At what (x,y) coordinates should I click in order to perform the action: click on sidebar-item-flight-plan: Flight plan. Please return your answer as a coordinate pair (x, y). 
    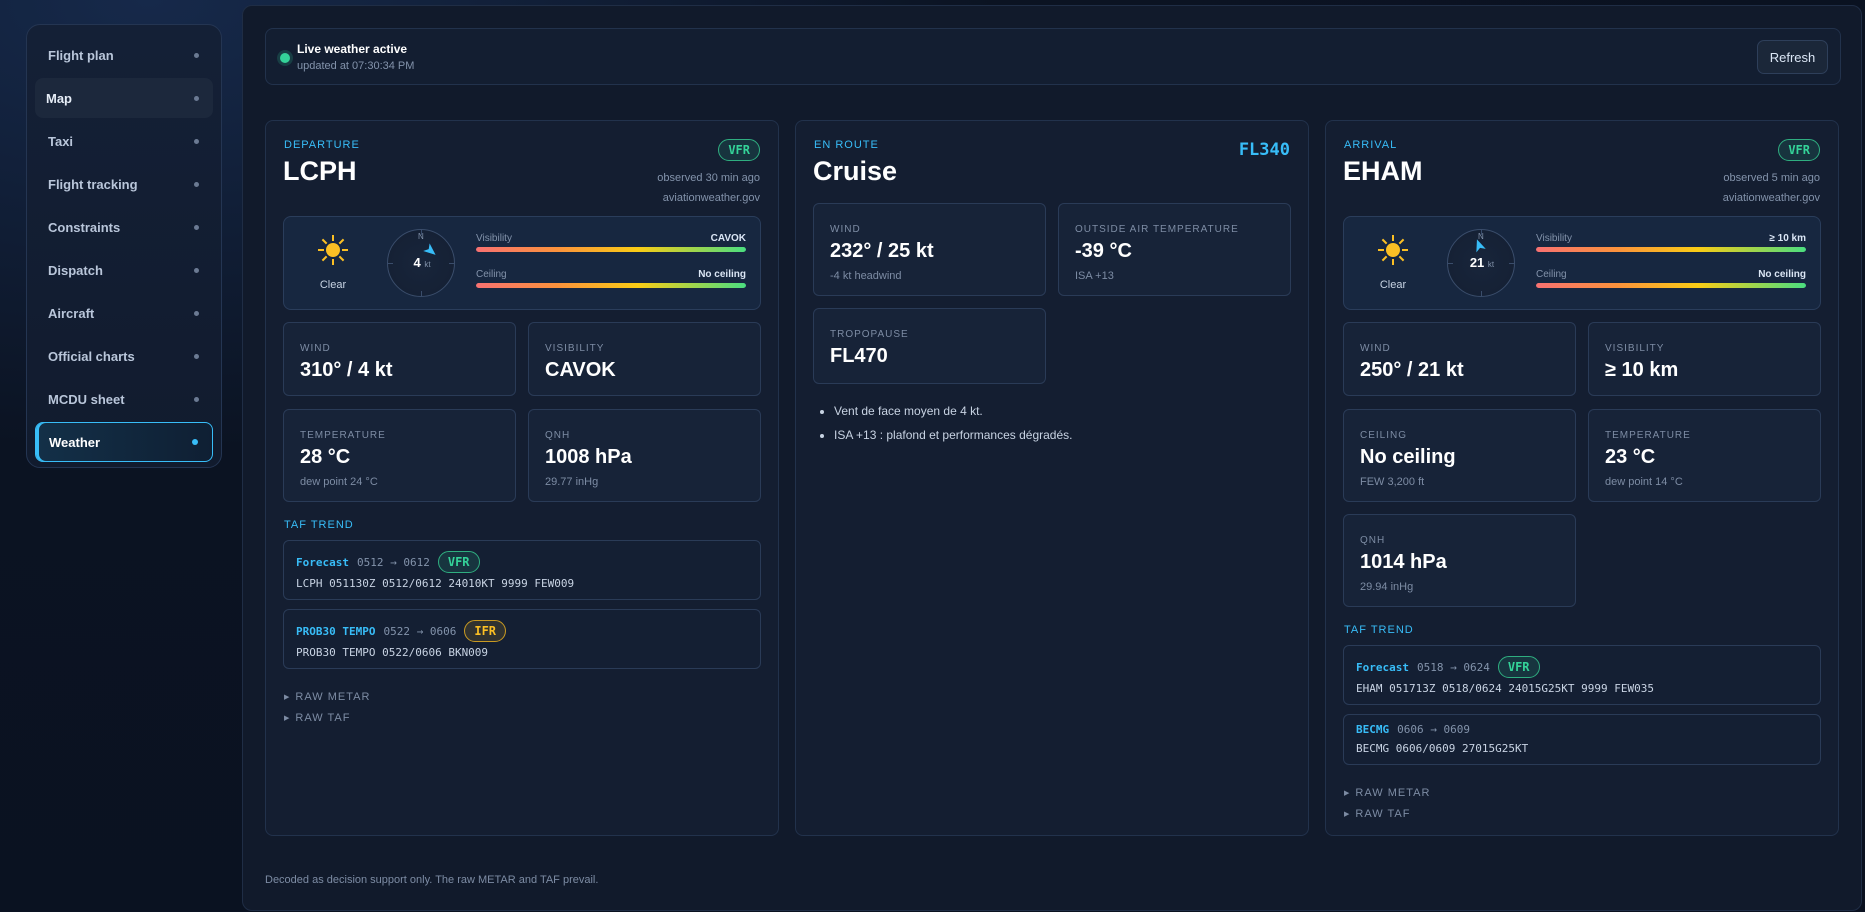
    Looking at the image, I should click on (124, 55).